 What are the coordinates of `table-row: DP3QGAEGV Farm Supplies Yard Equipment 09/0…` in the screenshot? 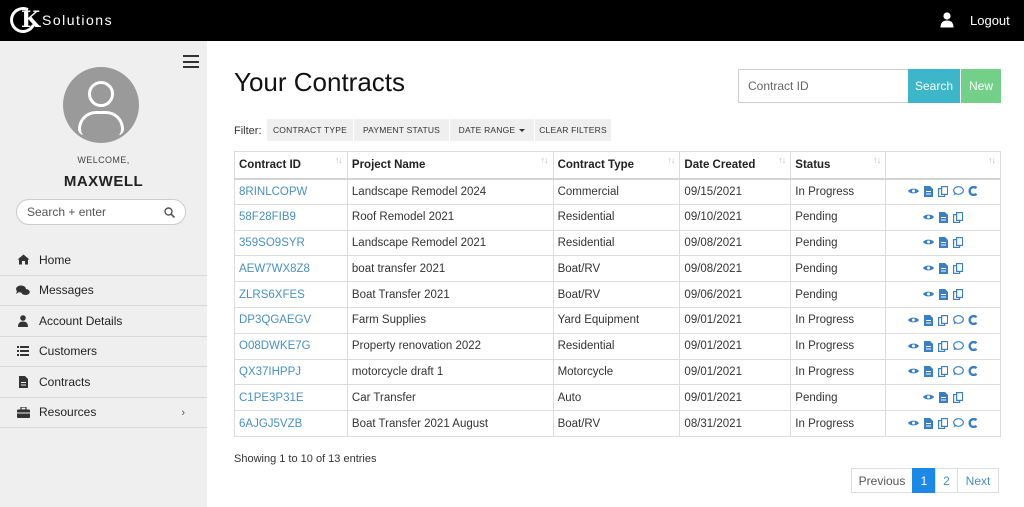 It's located at (617, 320).